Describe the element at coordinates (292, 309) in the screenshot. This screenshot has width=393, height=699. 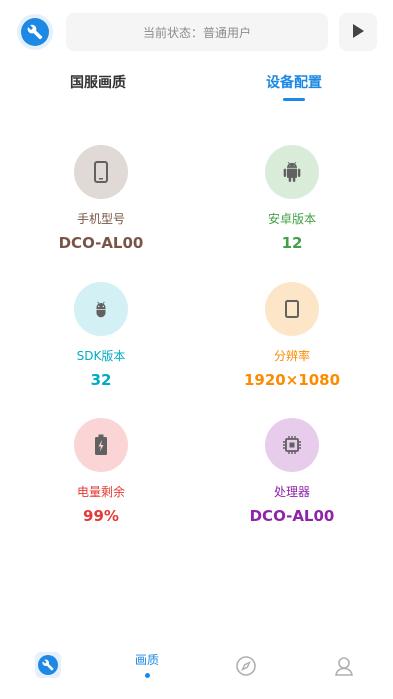
I see `tablet-icon` at that location.